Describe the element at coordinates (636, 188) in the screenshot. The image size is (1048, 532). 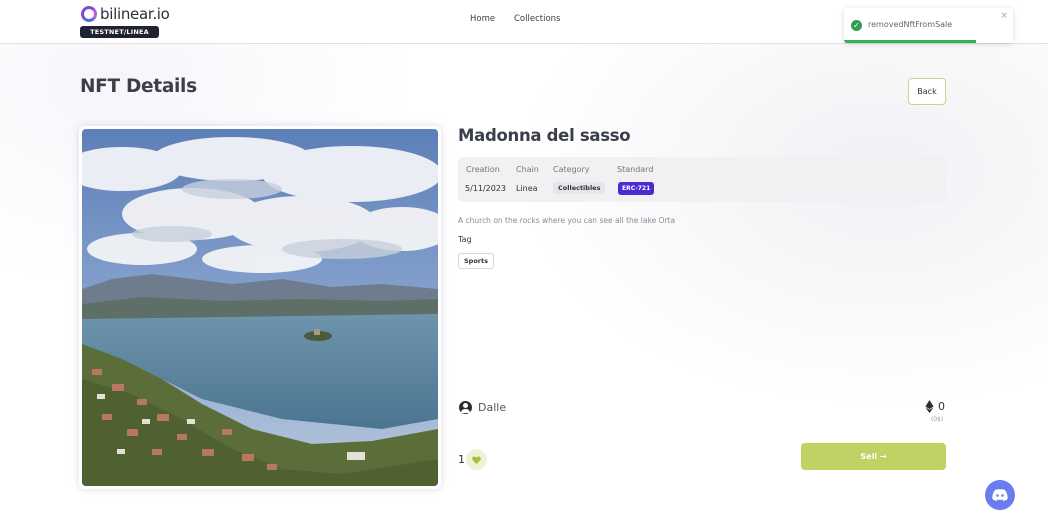
I see `standard-pill: ERC-721` at that location.